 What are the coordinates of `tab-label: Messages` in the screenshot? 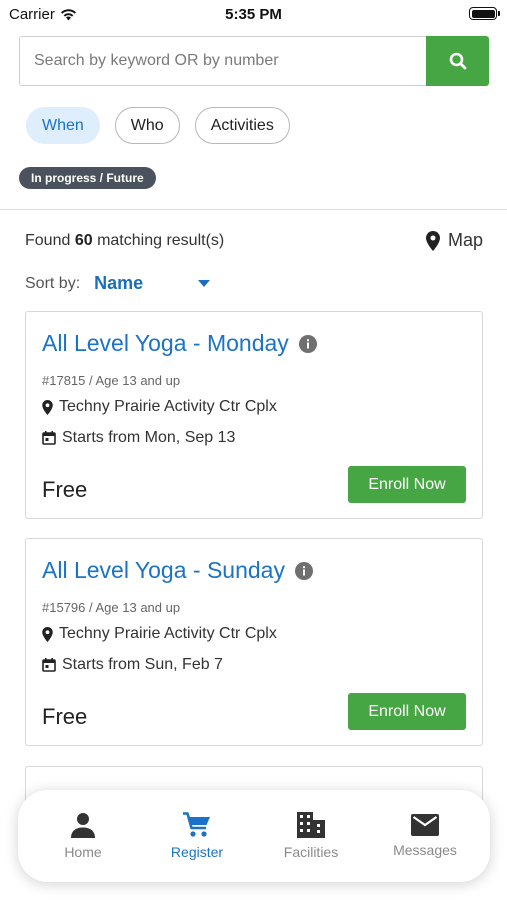 It's located at (425, 850).